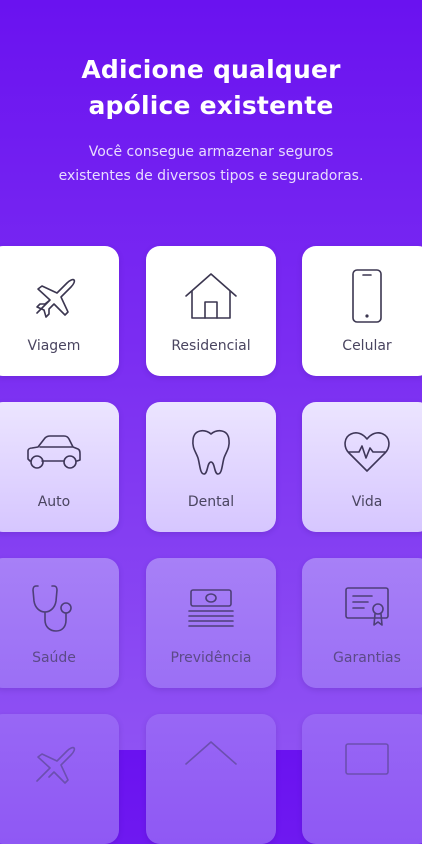 The image size is (422, 844). I want to click on category-label: Garantias, so click(367, 658).